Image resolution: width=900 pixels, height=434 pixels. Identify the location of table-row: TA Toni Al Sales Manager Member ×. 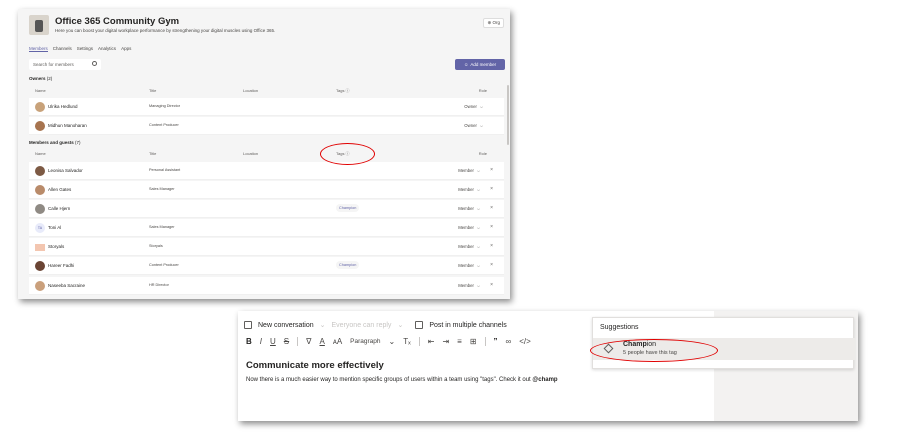
(266, 228).